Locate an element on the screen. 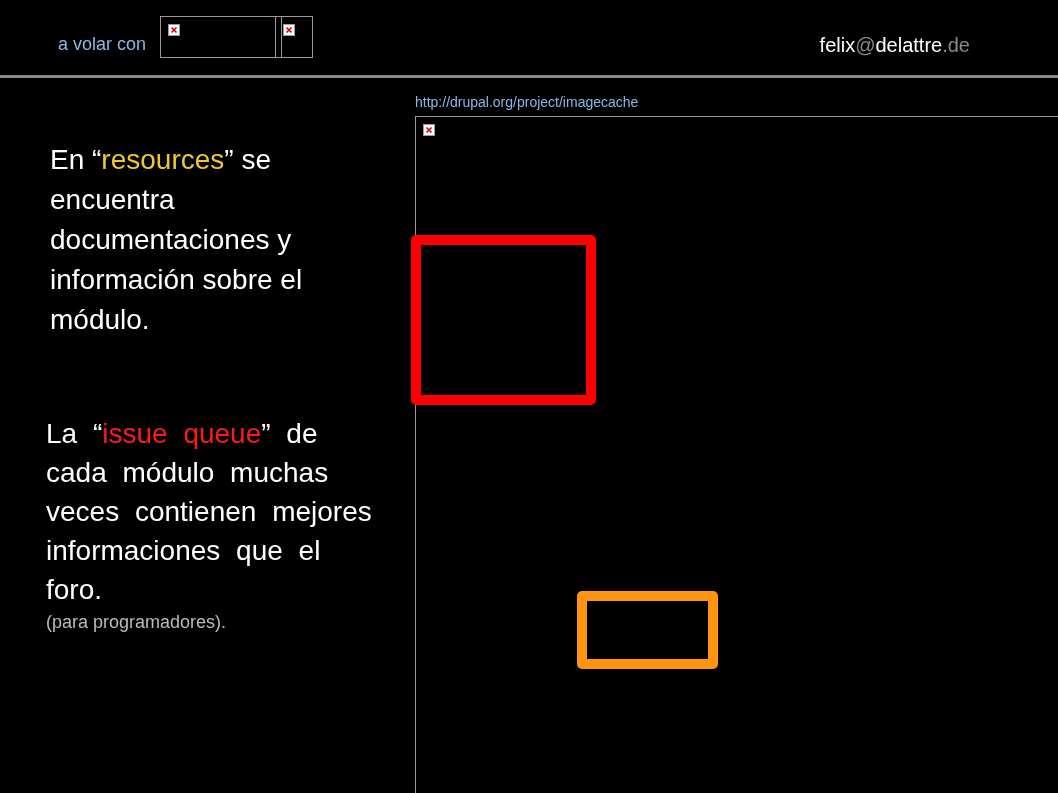 This screenshot has width=1058, height=793. email-address: felix@delattre.de is located at coordinates (894, 45).